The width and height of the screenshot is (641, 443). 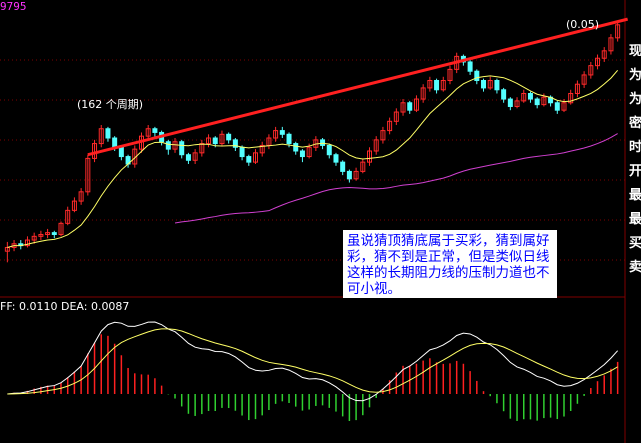 What do you see at coordinates (635, 123) in the screenshot?
I see `right-info-char: 密` at bounding box center [635, 123].